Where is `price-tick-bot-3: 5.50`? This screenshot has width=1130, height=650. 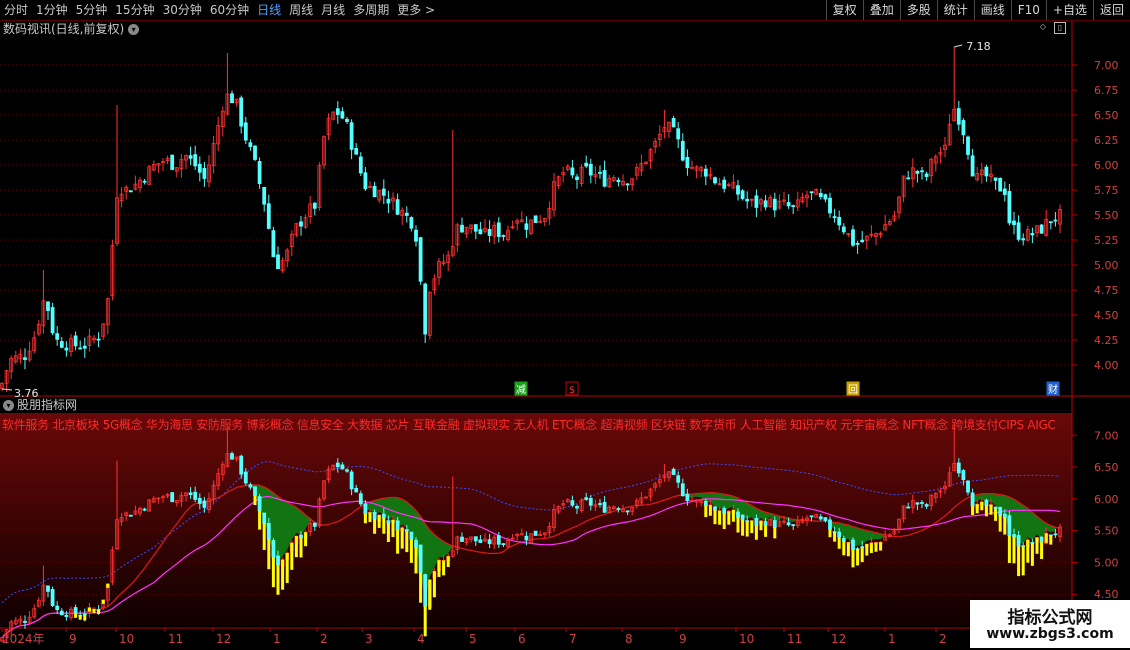
price-tick-bot-3: 5.50 is located at coordinates (1106, 531).